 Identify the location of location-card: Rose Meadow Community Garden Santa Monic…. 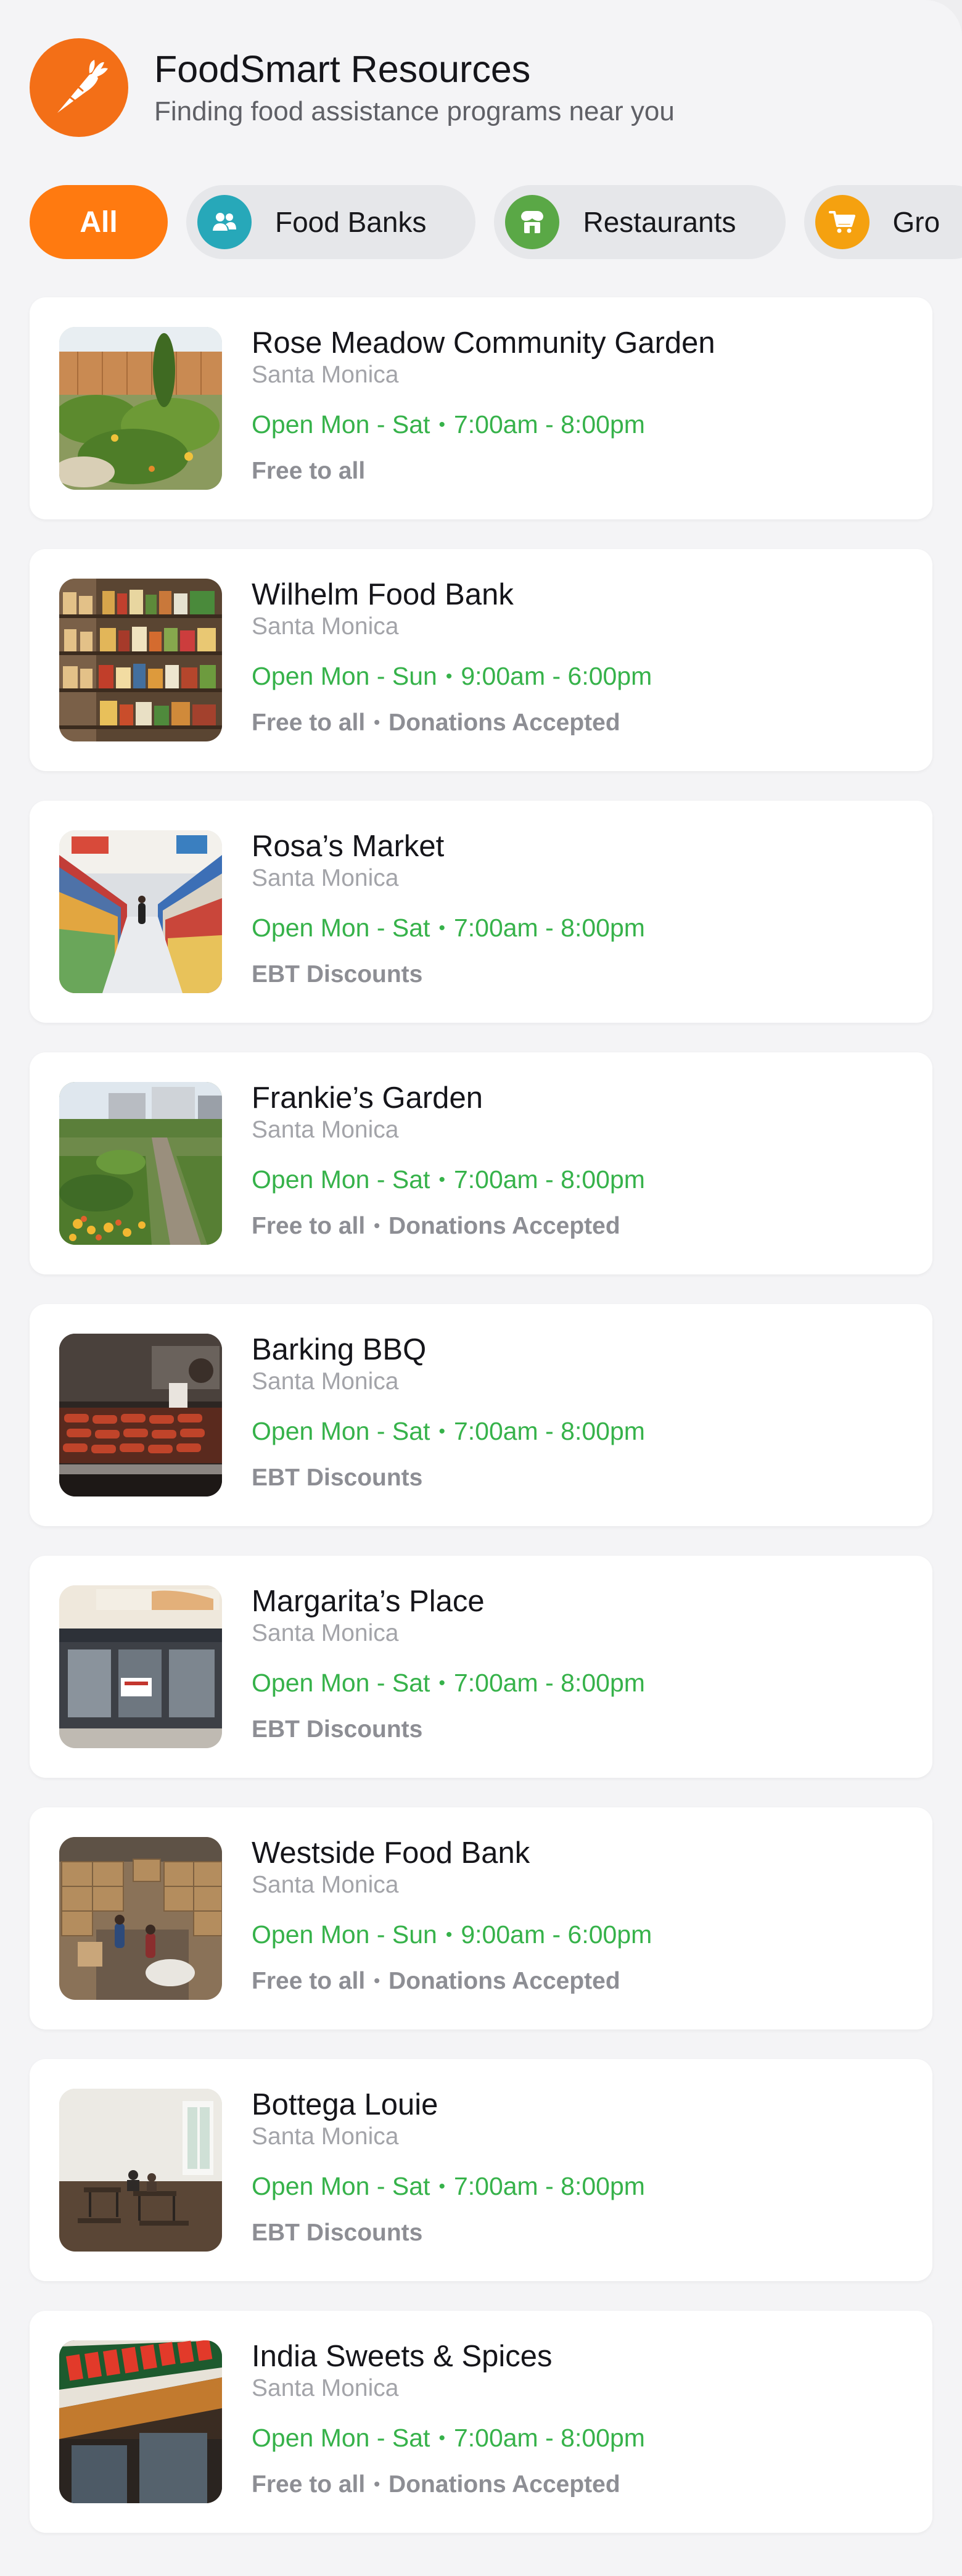
(481, 408).